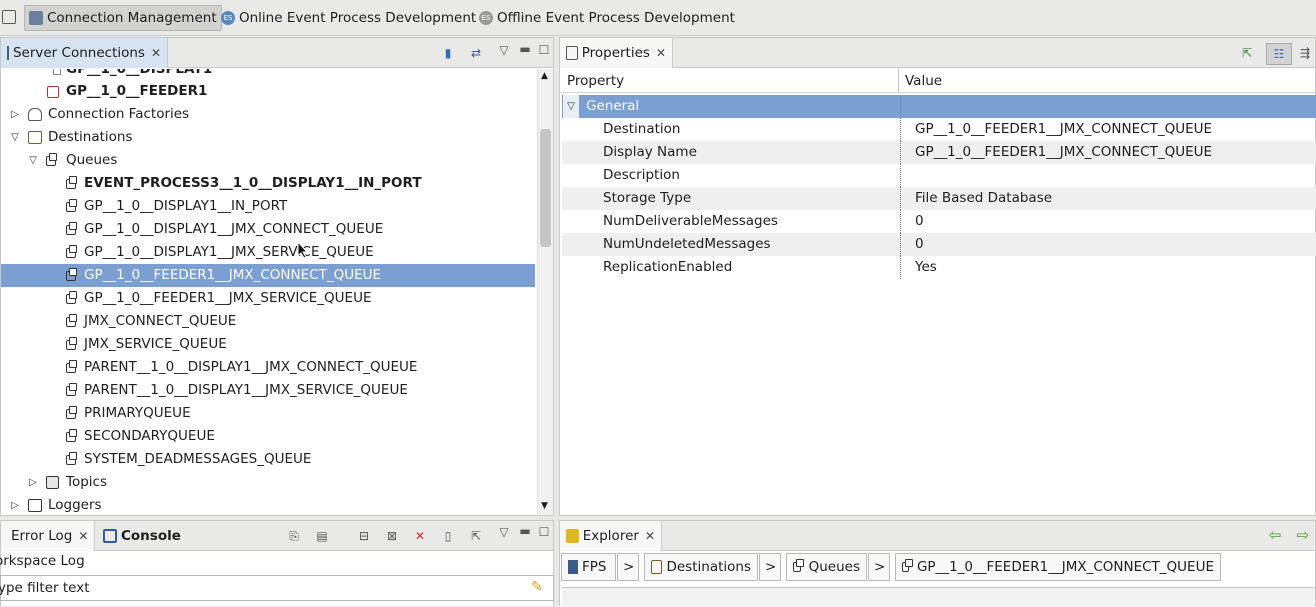 The width and height of the screenshot is (1316, 607). I want to click on tree-node: SYSTEM_DEADMESSAGES_QUEUE, so click(268, 459).